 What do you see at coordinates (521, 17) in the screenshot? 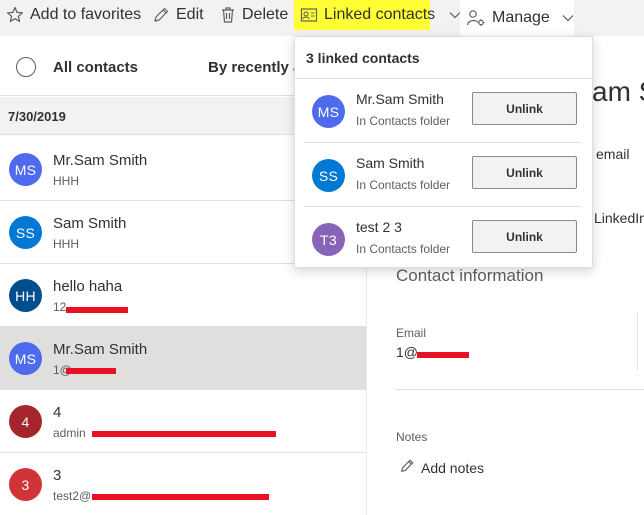
I see `manage-label: Manage` at bounding box center [521, 17].